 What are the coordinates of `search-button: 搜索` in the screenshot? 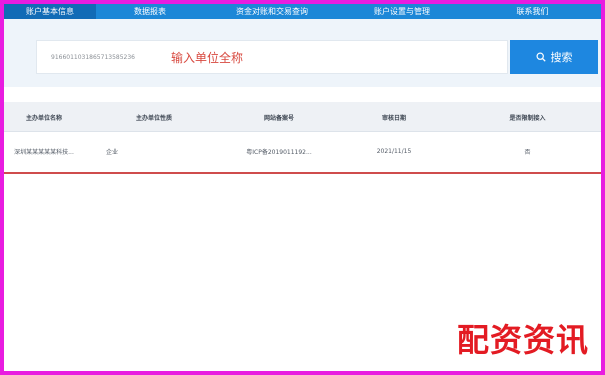 It's located at (554, 57).